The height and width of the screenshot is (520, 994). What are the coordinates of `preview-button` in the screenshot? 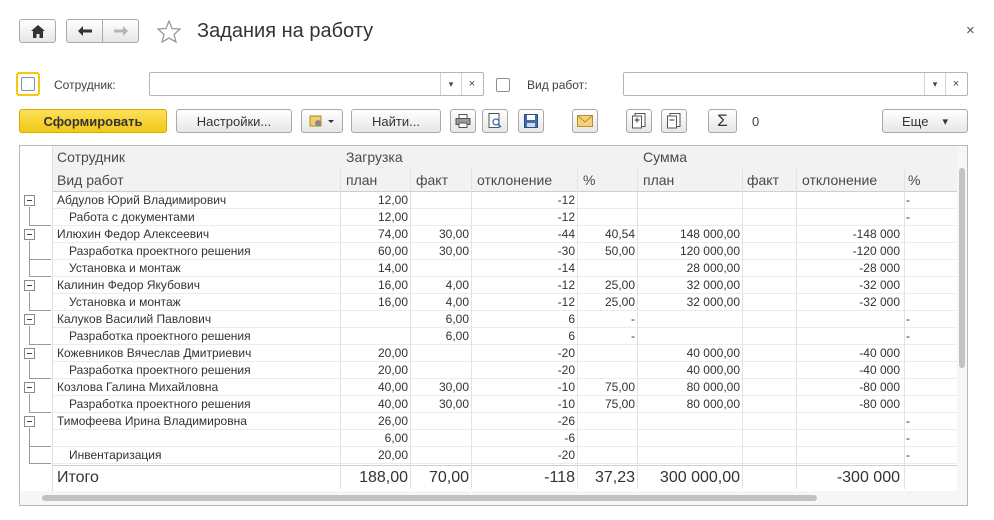 It's located at (495, 121).